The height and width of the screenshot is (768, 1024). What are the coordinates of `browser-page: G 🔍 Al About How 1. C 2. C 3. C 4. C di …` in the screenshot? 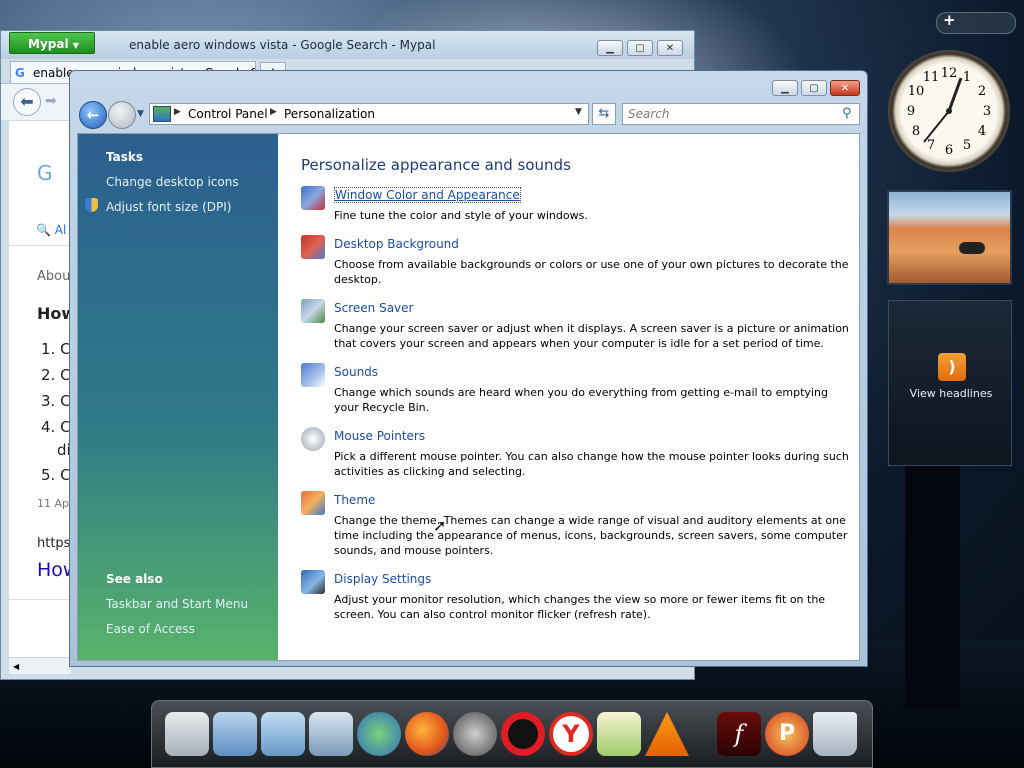 It's located at (43, 397).